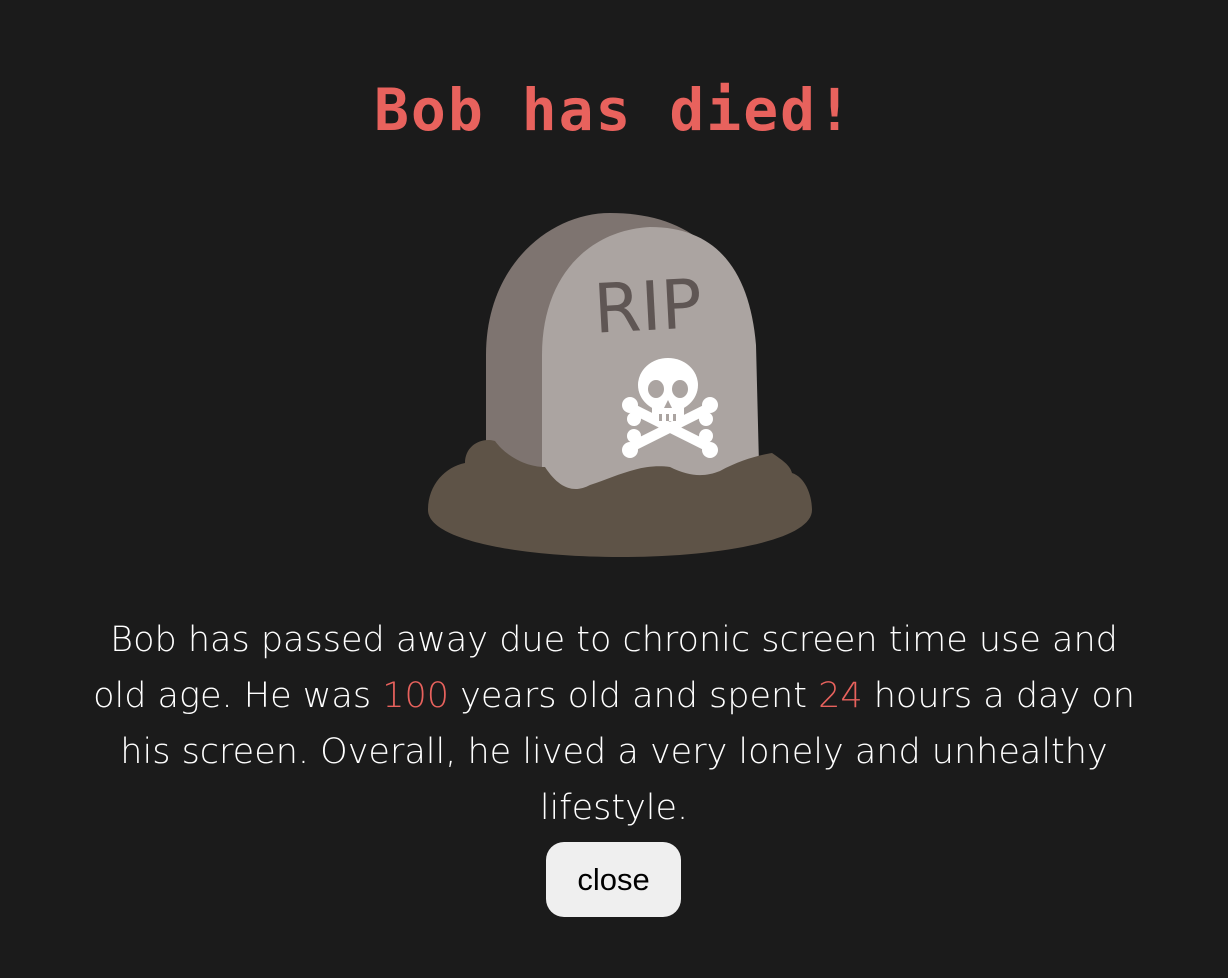 This screenshot has height=978, width=1228. What do you see at coordinates (620, 385) in the screenshot?
I see `tombstone-icon: RIP` at bounding box center [620, 385].